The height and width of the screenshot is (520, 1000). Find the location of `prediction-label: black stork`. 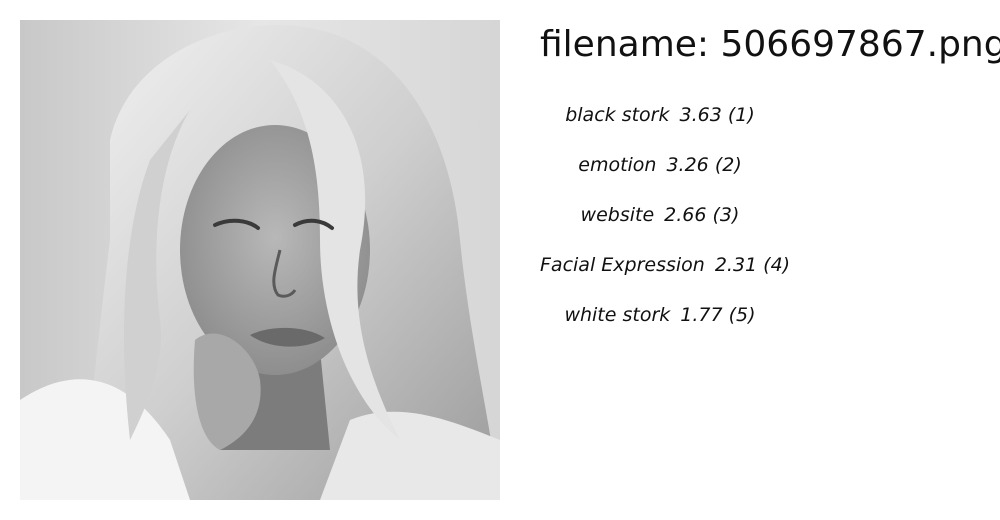

prediction-label: black stork is located at coordinates (617, 115).